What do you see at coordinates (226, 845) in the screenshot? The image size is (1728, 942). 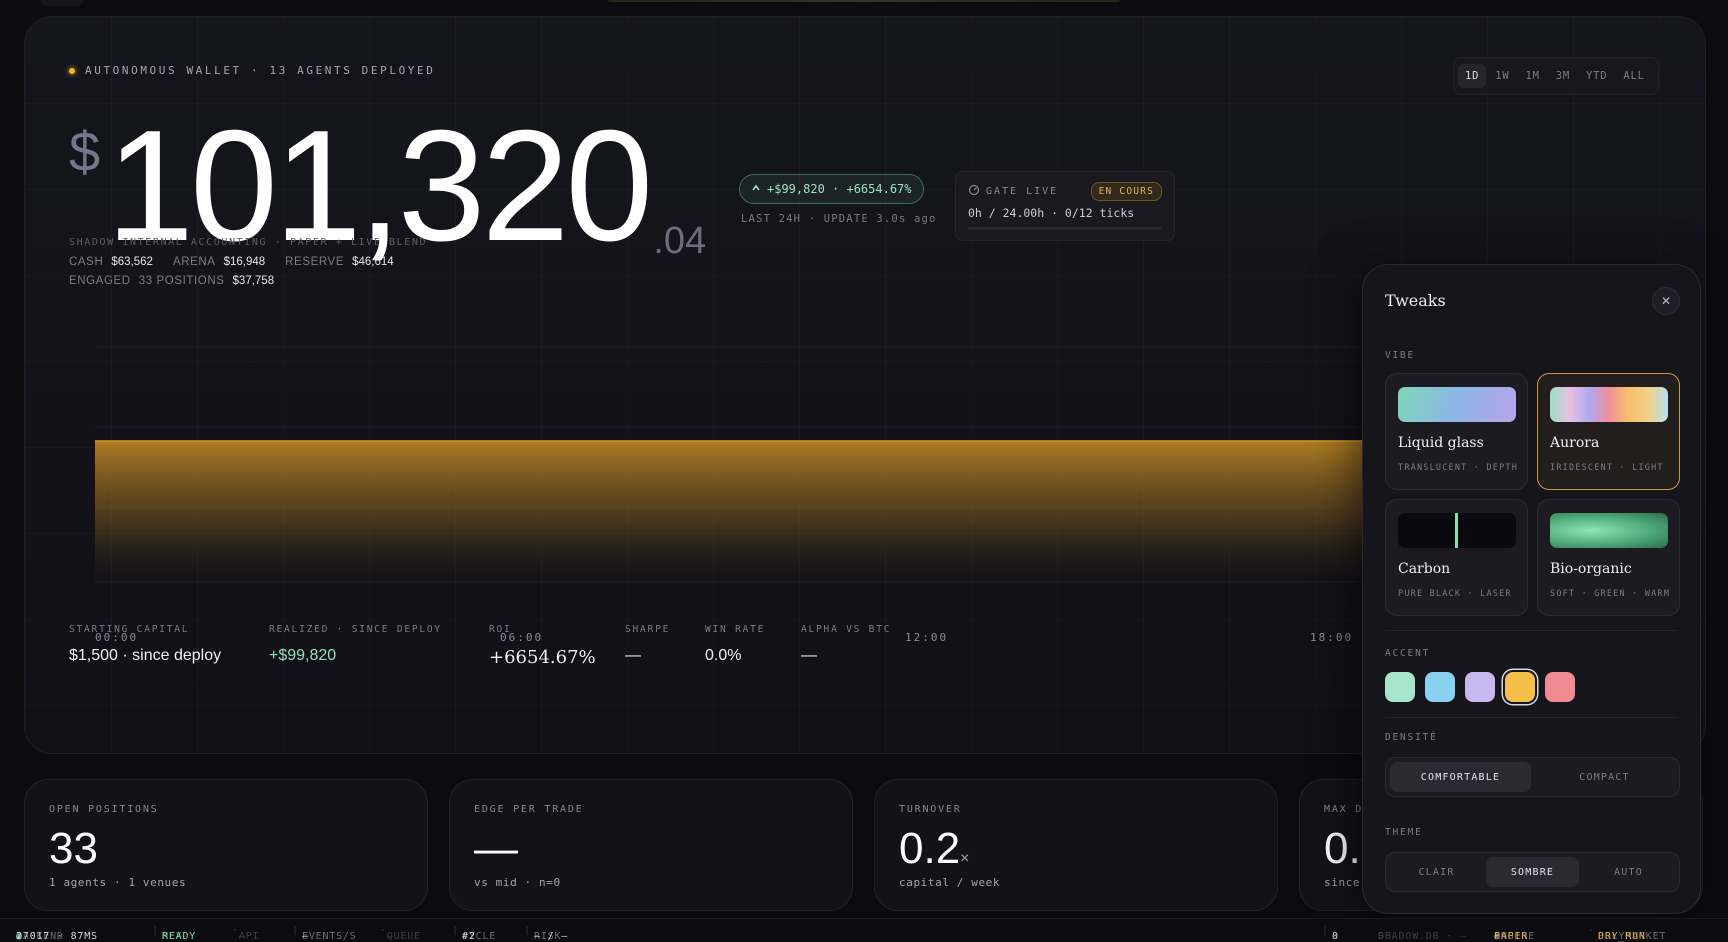 I see `kpi-open-positions: OPEN POSITIONS 33 1 agents · 1 venues` at bounding box center [226, 845].